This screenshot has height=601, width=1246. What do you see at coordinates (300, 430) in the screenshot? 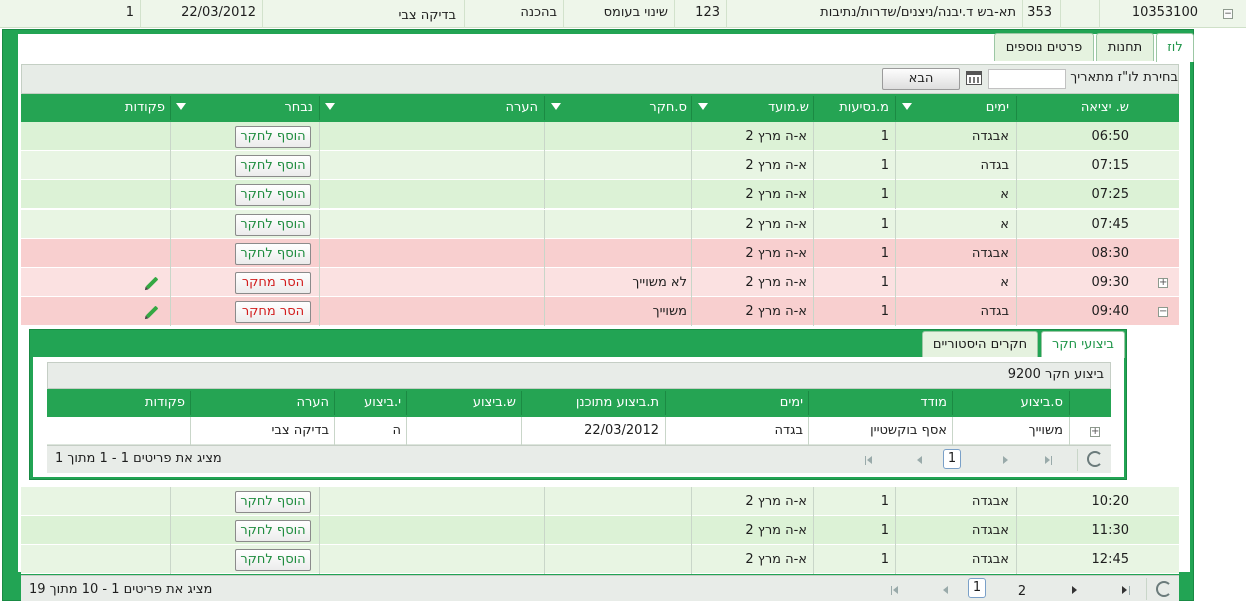
I see `exec-note: בדיקה צבי` at bounding box center [300, 430].